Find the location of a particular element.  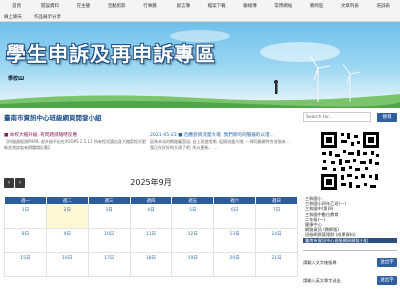

nav-item-articles: 文章列表 is located at coordinates (349, 6).